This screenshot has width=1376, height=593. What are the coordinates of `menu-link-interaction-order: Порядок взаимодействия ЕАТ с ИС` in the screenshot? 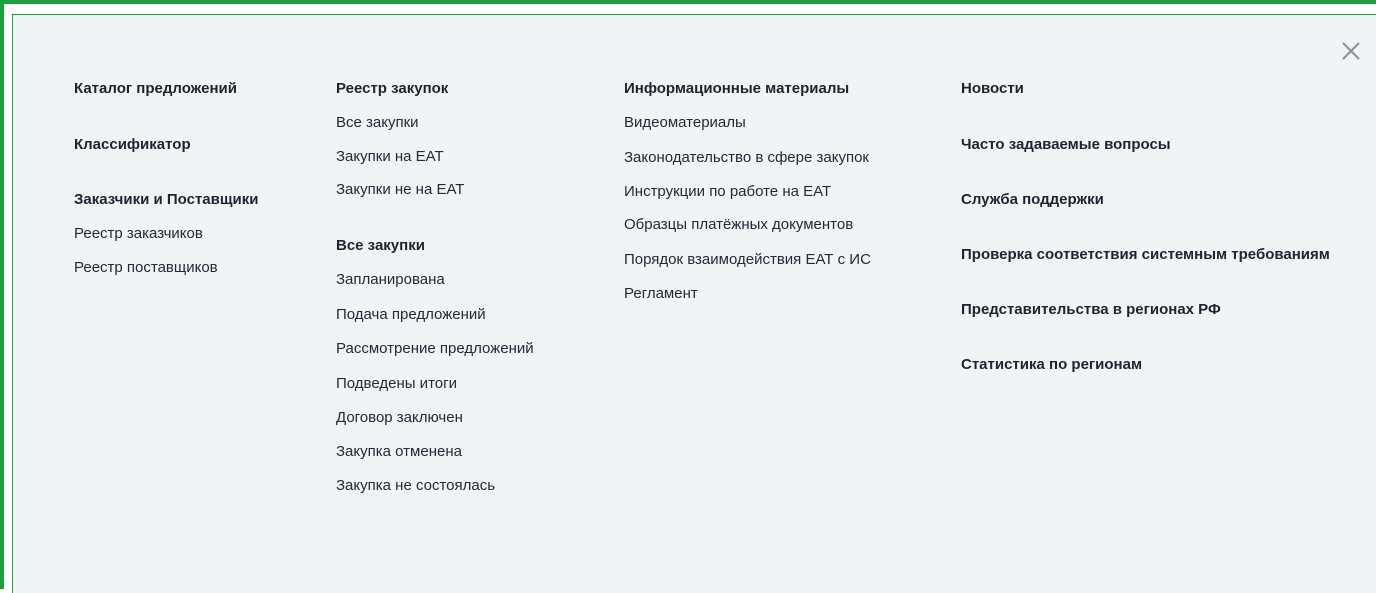 It's located at (747, 260).